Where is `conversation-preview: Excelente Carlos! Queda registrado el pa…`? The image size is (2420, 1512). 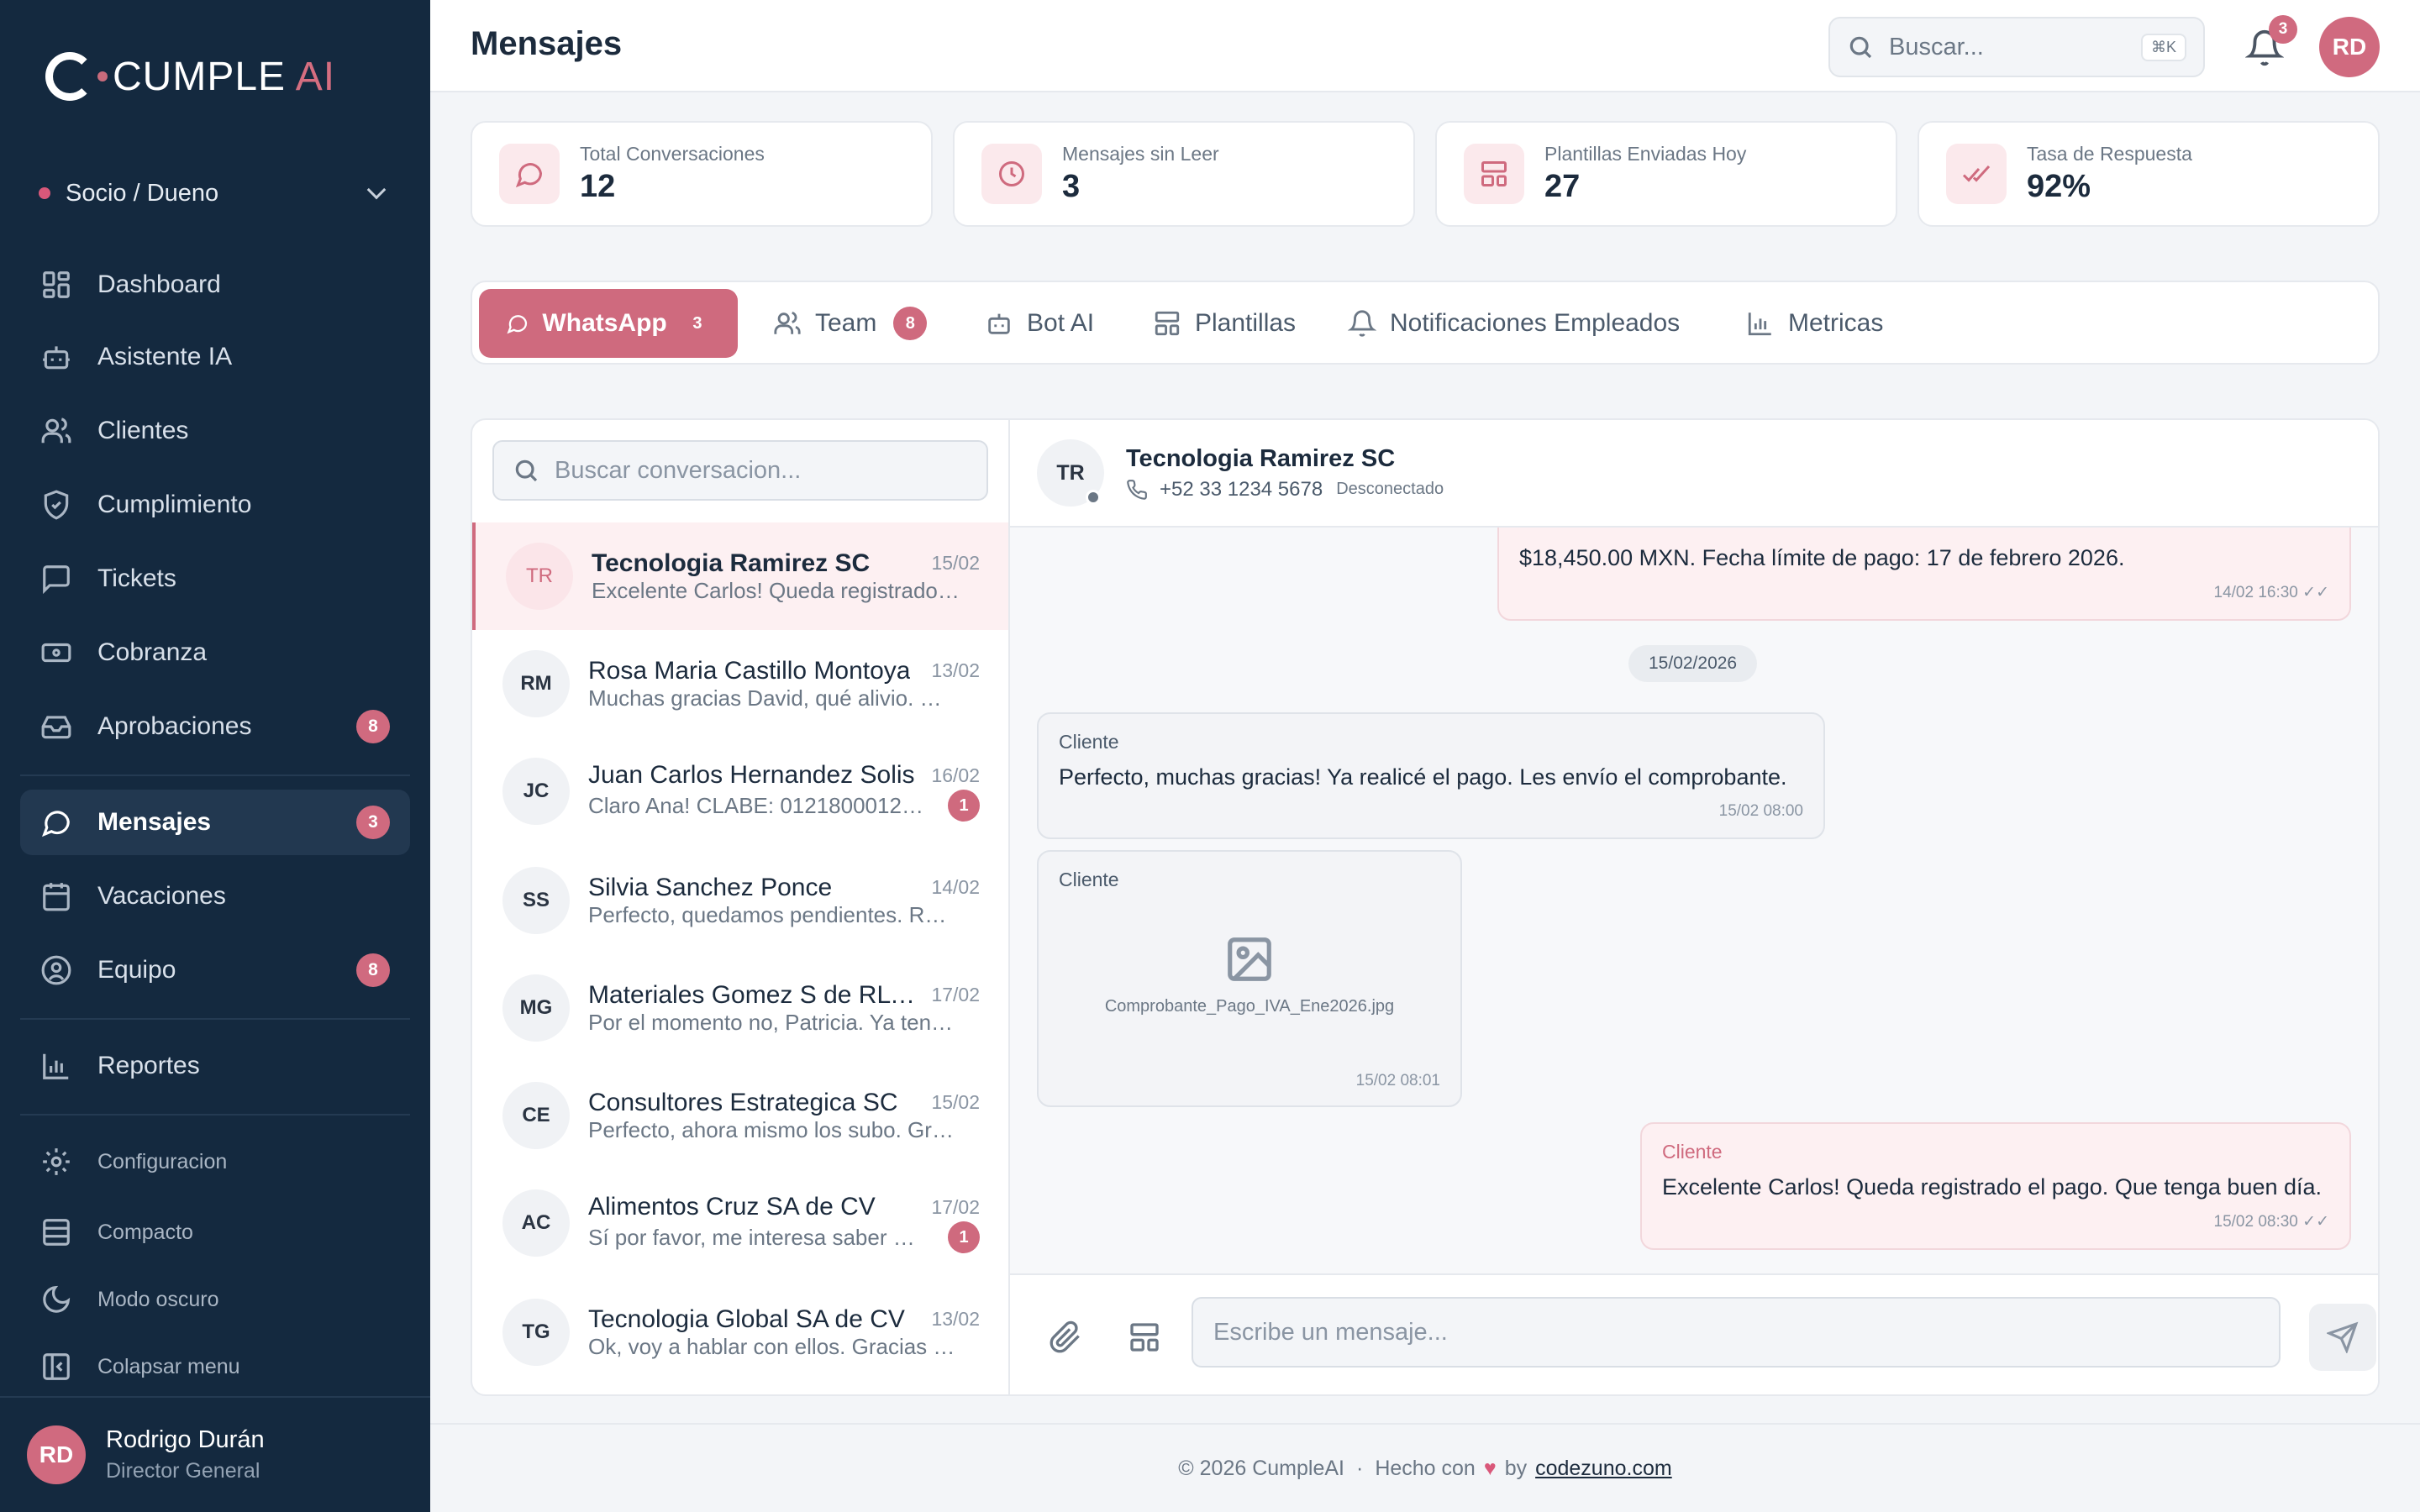 conversation-preview: Excelente Carlos! Queda registrado el pa… is located at coordinates (777, 590).